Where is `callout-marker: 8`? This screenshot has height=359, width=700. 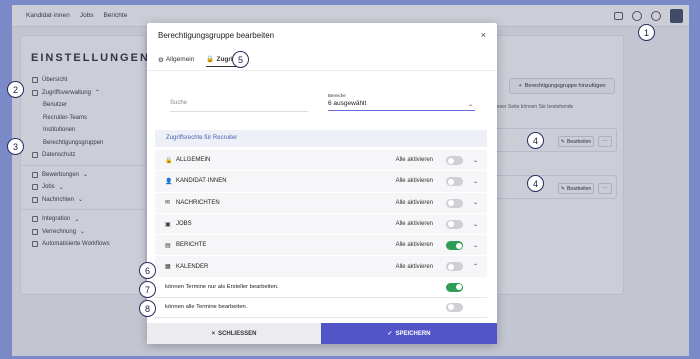 callout-marker: 8 is located at coordinates (147, 308).